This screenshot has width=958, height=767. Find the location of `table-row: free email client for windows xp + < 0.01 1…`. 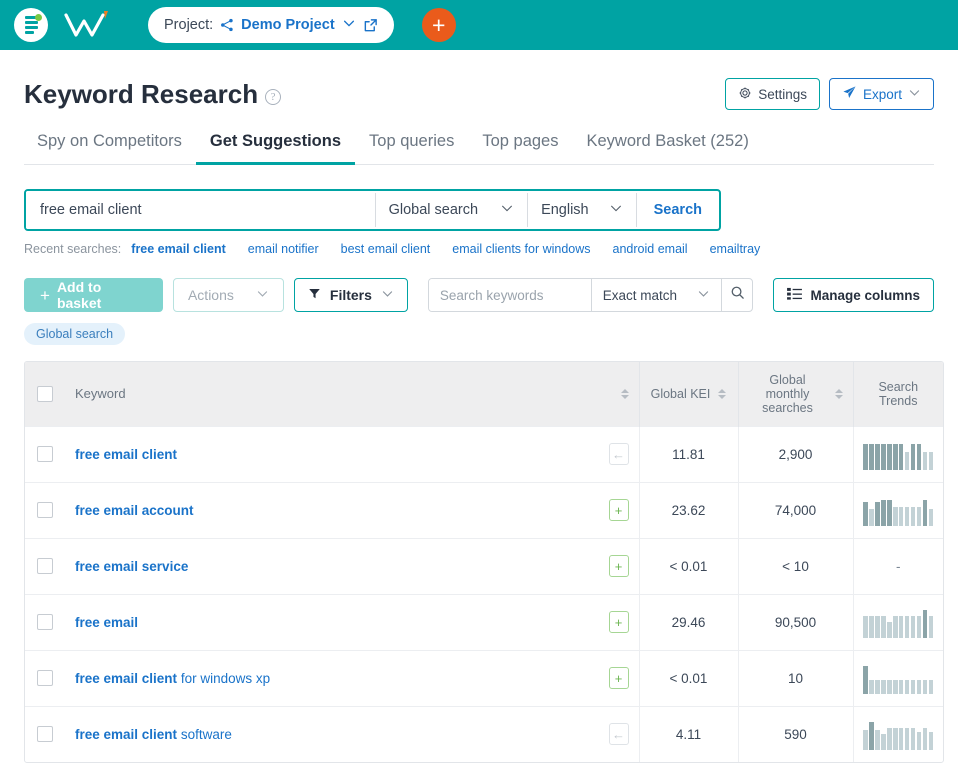

table-row: free email client for windows xp + < 0.01 1… is located at coordinates (484, 677).